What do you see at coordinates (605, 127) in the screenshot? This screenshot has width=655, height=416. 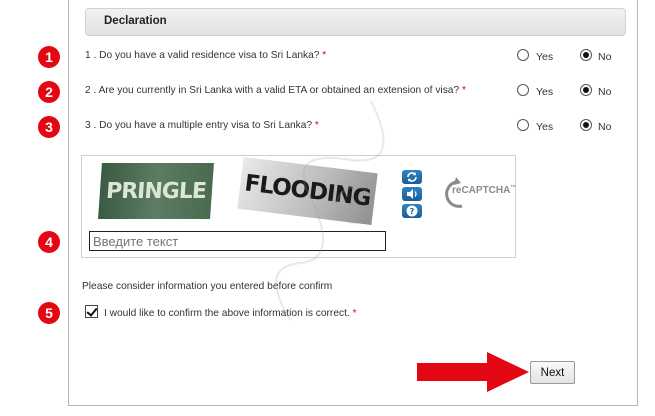 I see `radio-no-label-3: No` at bounding box center [605, 127].